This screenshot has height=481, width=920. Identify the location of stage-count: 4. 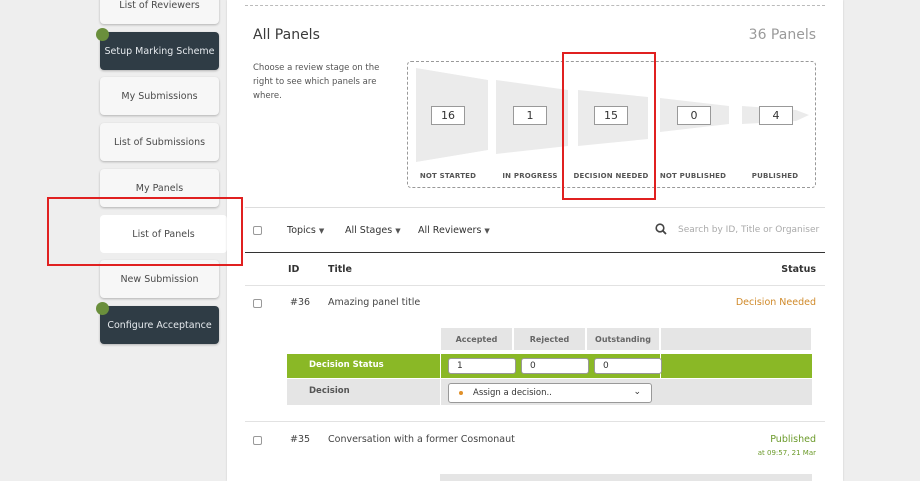
(776, 115).